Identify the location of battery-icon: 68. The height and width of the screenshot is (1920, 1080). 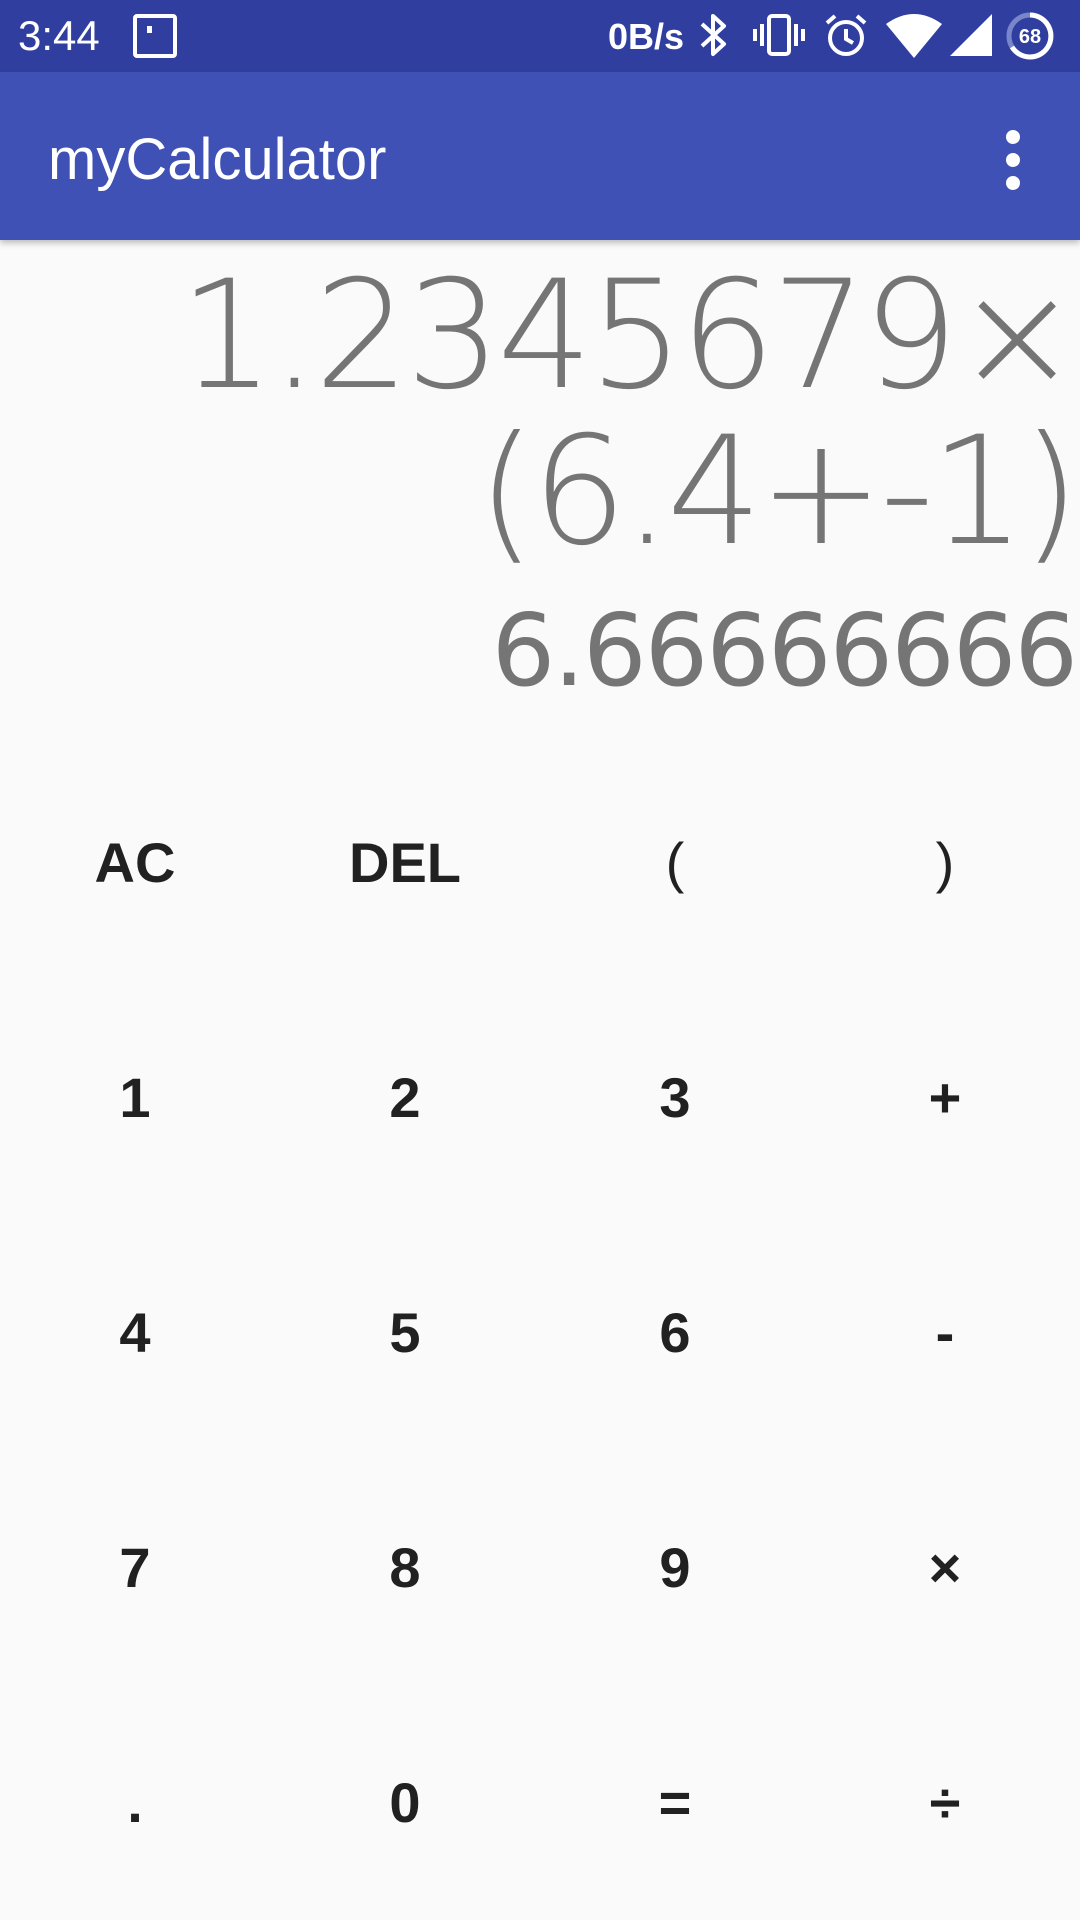
(1030, 36).